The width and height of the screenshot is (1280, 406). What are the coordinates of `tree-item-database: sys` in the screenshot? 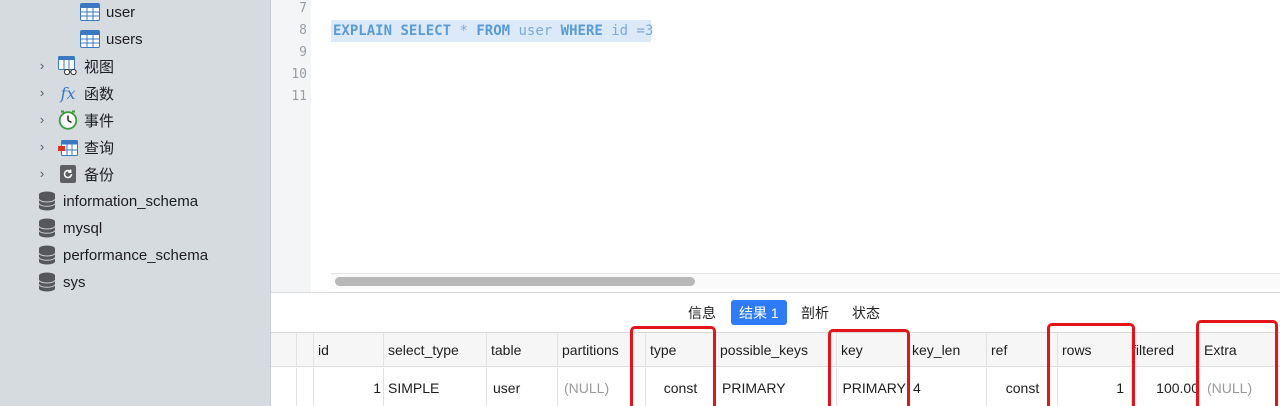 It's located at (61, 282).